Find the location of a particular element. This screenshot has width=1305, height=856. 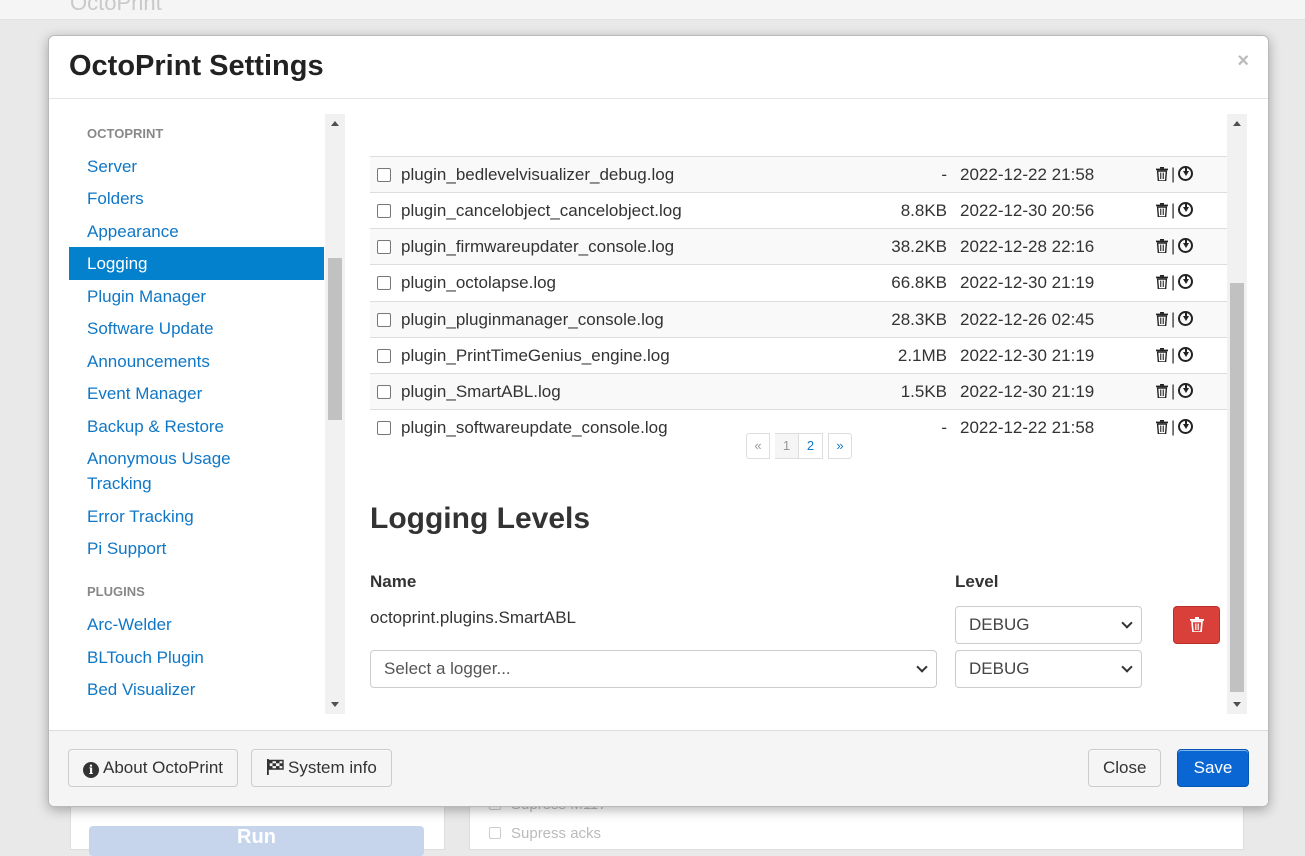

sidebar-item-plugin-manager: Plugin Manager is located at coordinates (196, 296).